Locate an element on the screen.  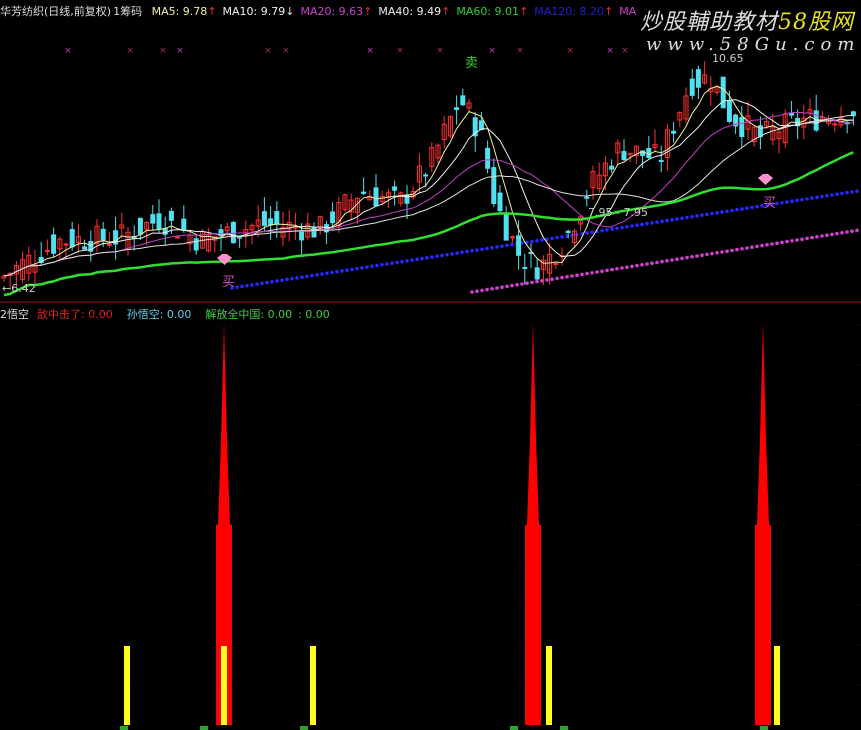
buy-signal: 买 is located at coordinates (770, 203).